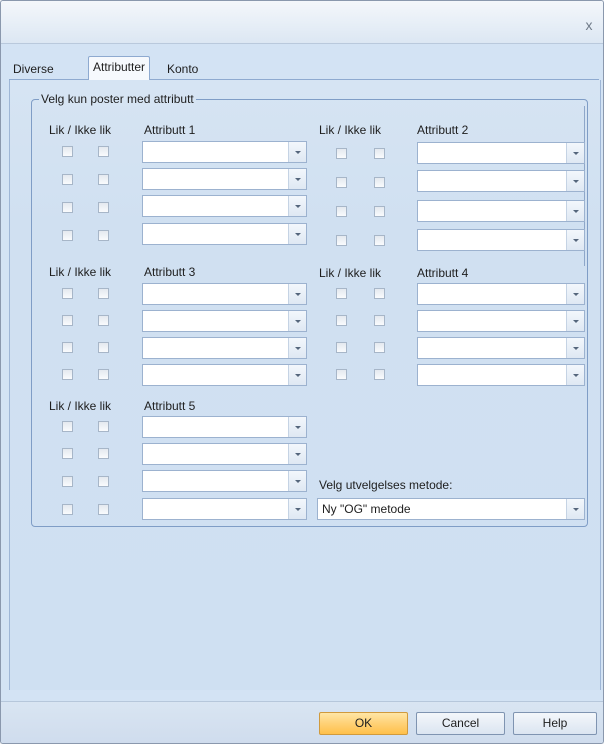 This screenshot has height=744, width=604. Describe the element at coordinates (350, 273) in the screenshot. I see `lik-ikke-lik-label-4: Lik / Ikke lik` at that location.